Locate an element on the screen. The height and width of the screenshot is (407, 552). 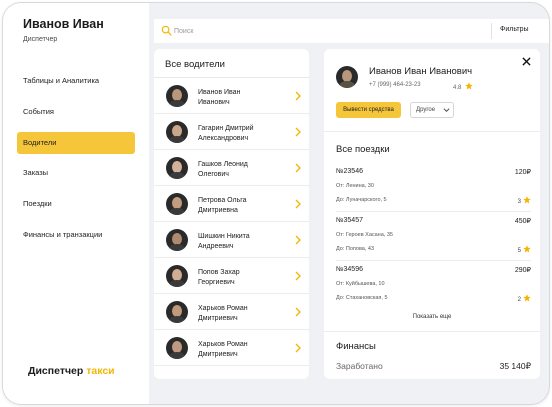
driver-name: Гагарин Дмитрий Александрович is located at coordinates (240, 133).